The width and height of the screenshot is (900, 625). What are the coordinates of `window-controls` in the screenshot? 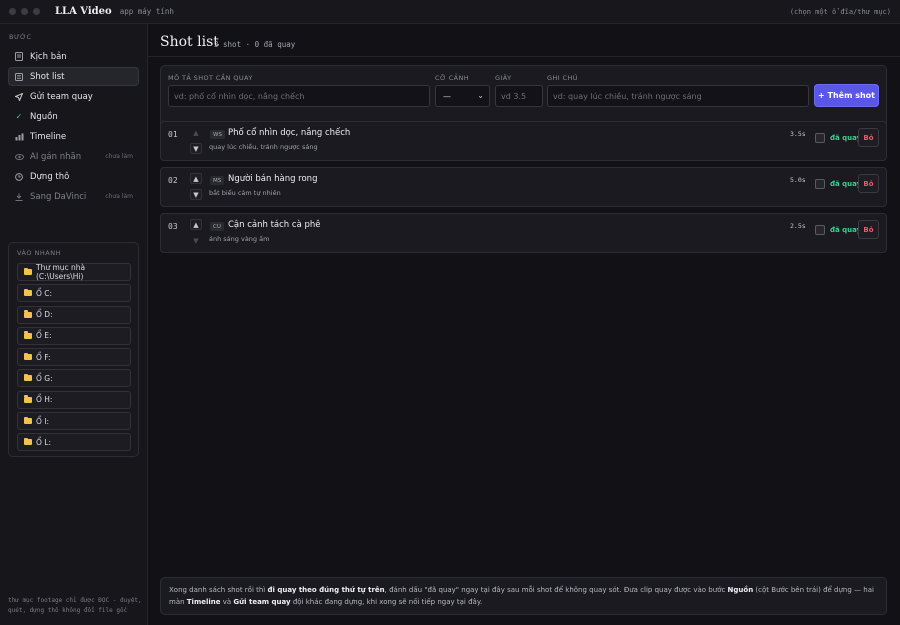 It's located at (24, 11).